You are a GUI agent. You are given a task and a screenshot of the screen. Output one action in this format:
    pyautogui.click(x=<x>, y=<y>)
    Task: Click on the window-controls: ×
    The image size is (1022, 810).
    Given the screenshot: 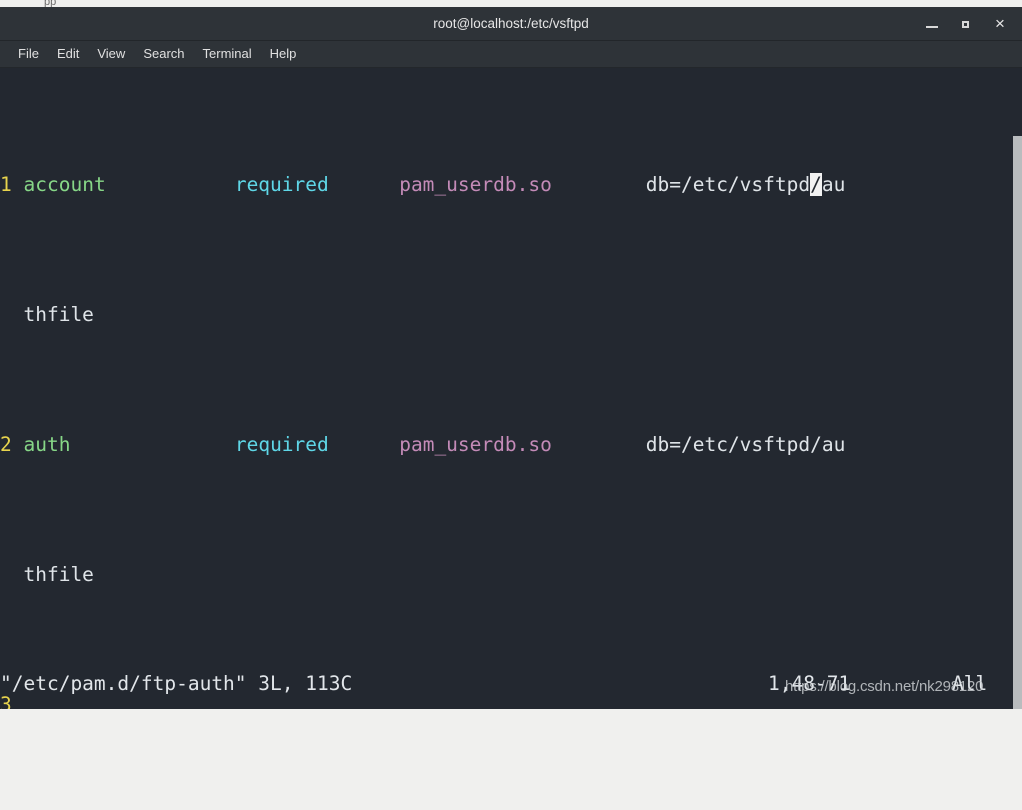 What is the action you would take?
    pyautogui.click(x=970, y=24)
    